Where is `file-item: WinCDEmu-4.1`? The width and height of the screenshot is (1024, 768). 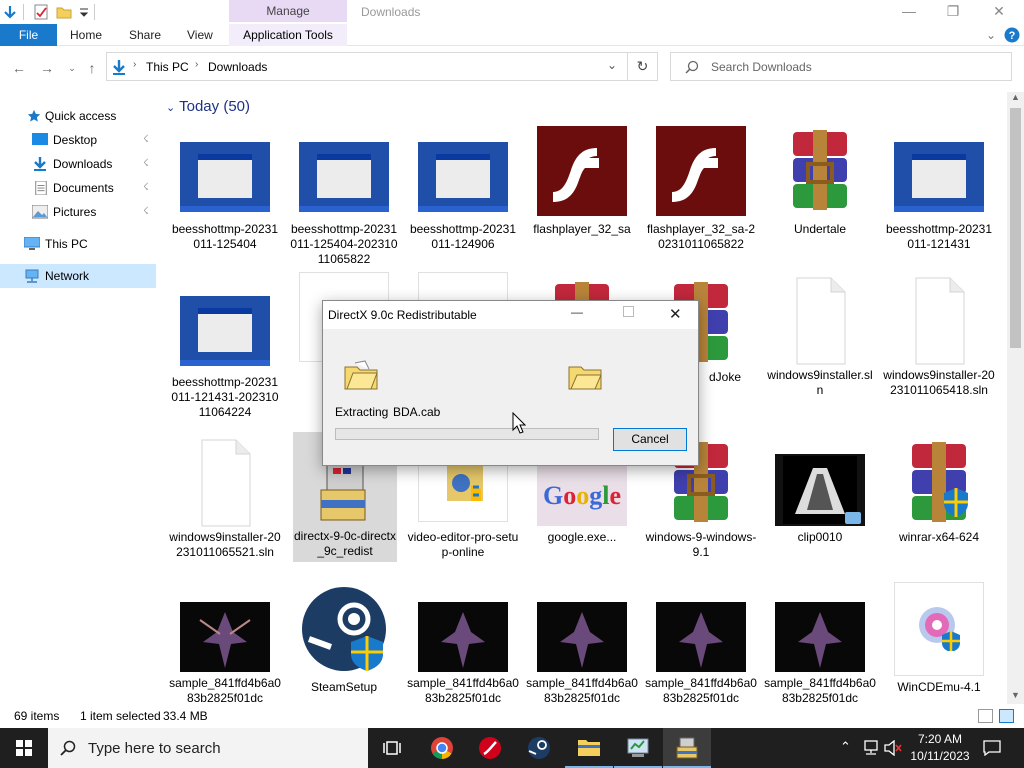 file-item: WinCDEmu-4.1 is located at coordinates (939, 643).